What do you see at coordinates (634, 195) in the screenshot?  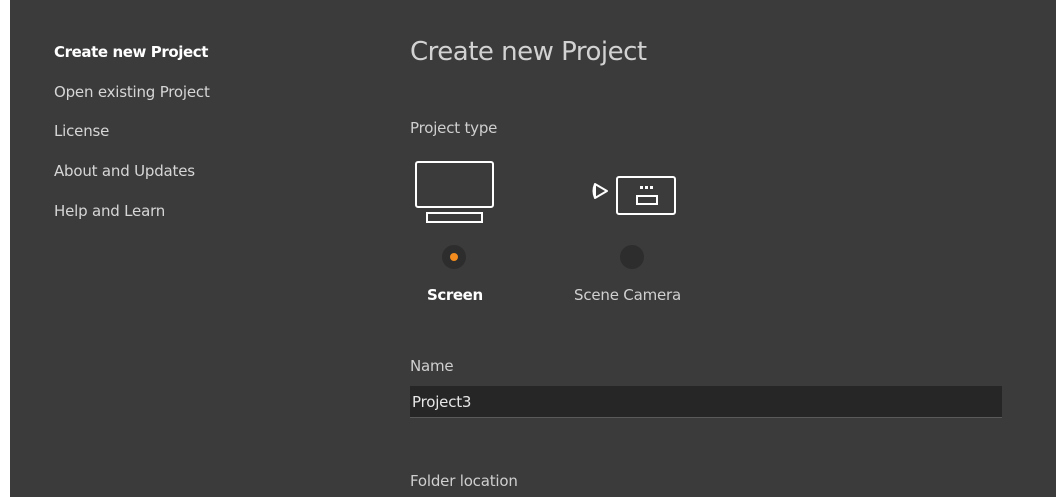 I see `scene-camera-icon` at bounding box center [634, 195].